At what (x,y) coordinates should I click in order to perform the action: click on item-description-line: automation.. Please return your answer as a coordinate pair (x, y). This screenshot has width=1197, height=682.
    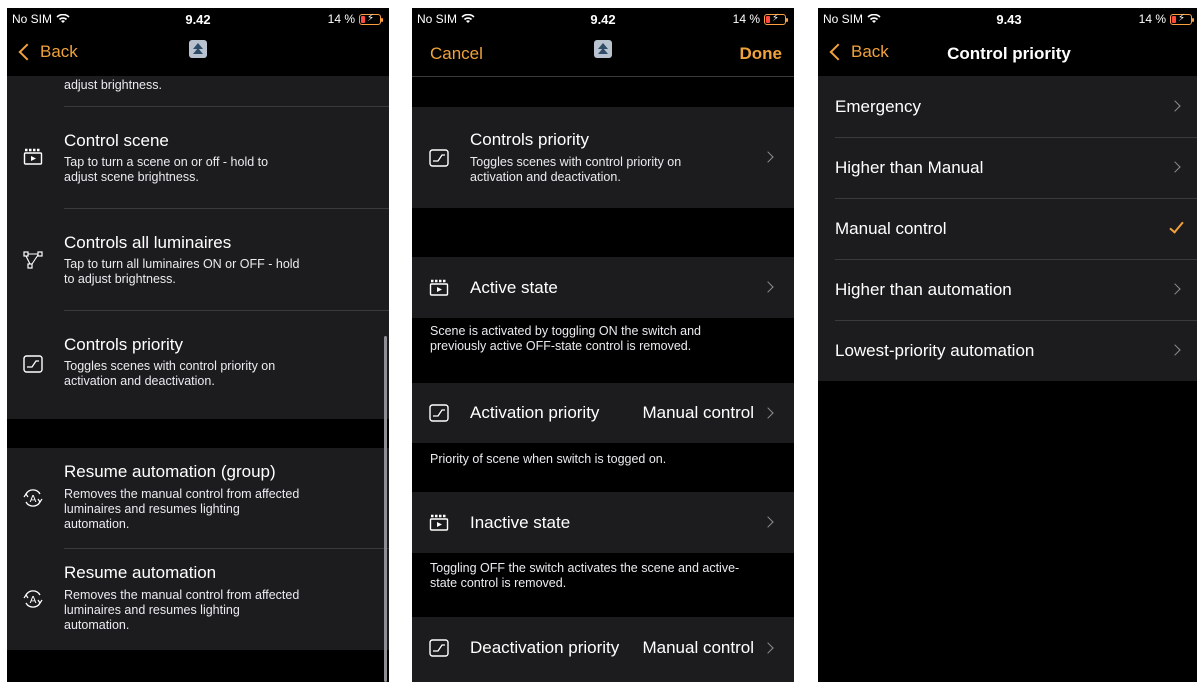
    Looking at the image, I should click on (97, 524).